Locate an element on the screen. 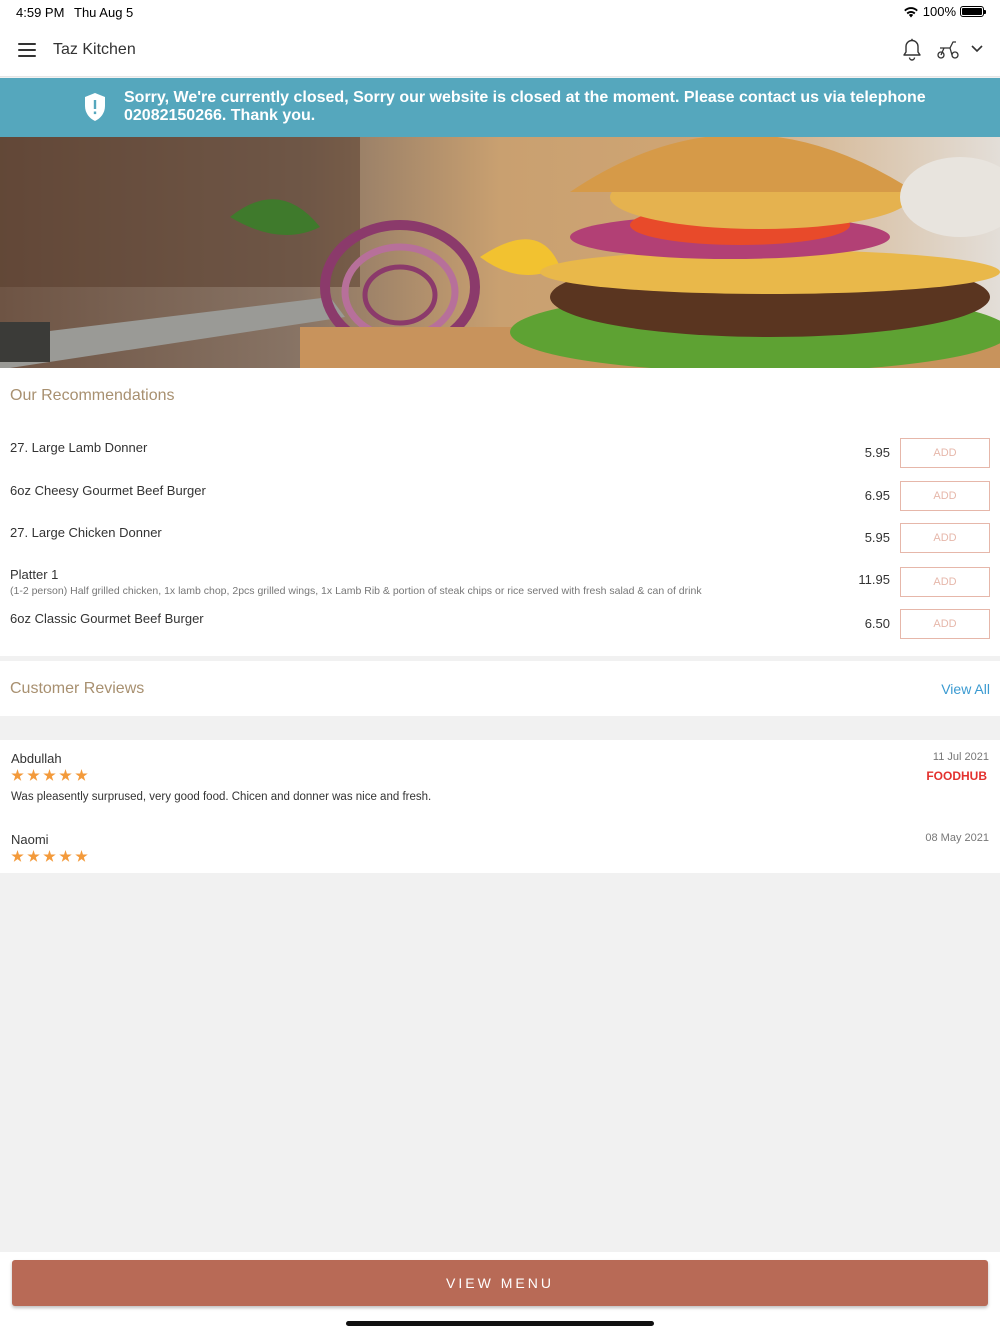  item-name: 27. Large Lamb Donner is located at coordinates (79, 447).